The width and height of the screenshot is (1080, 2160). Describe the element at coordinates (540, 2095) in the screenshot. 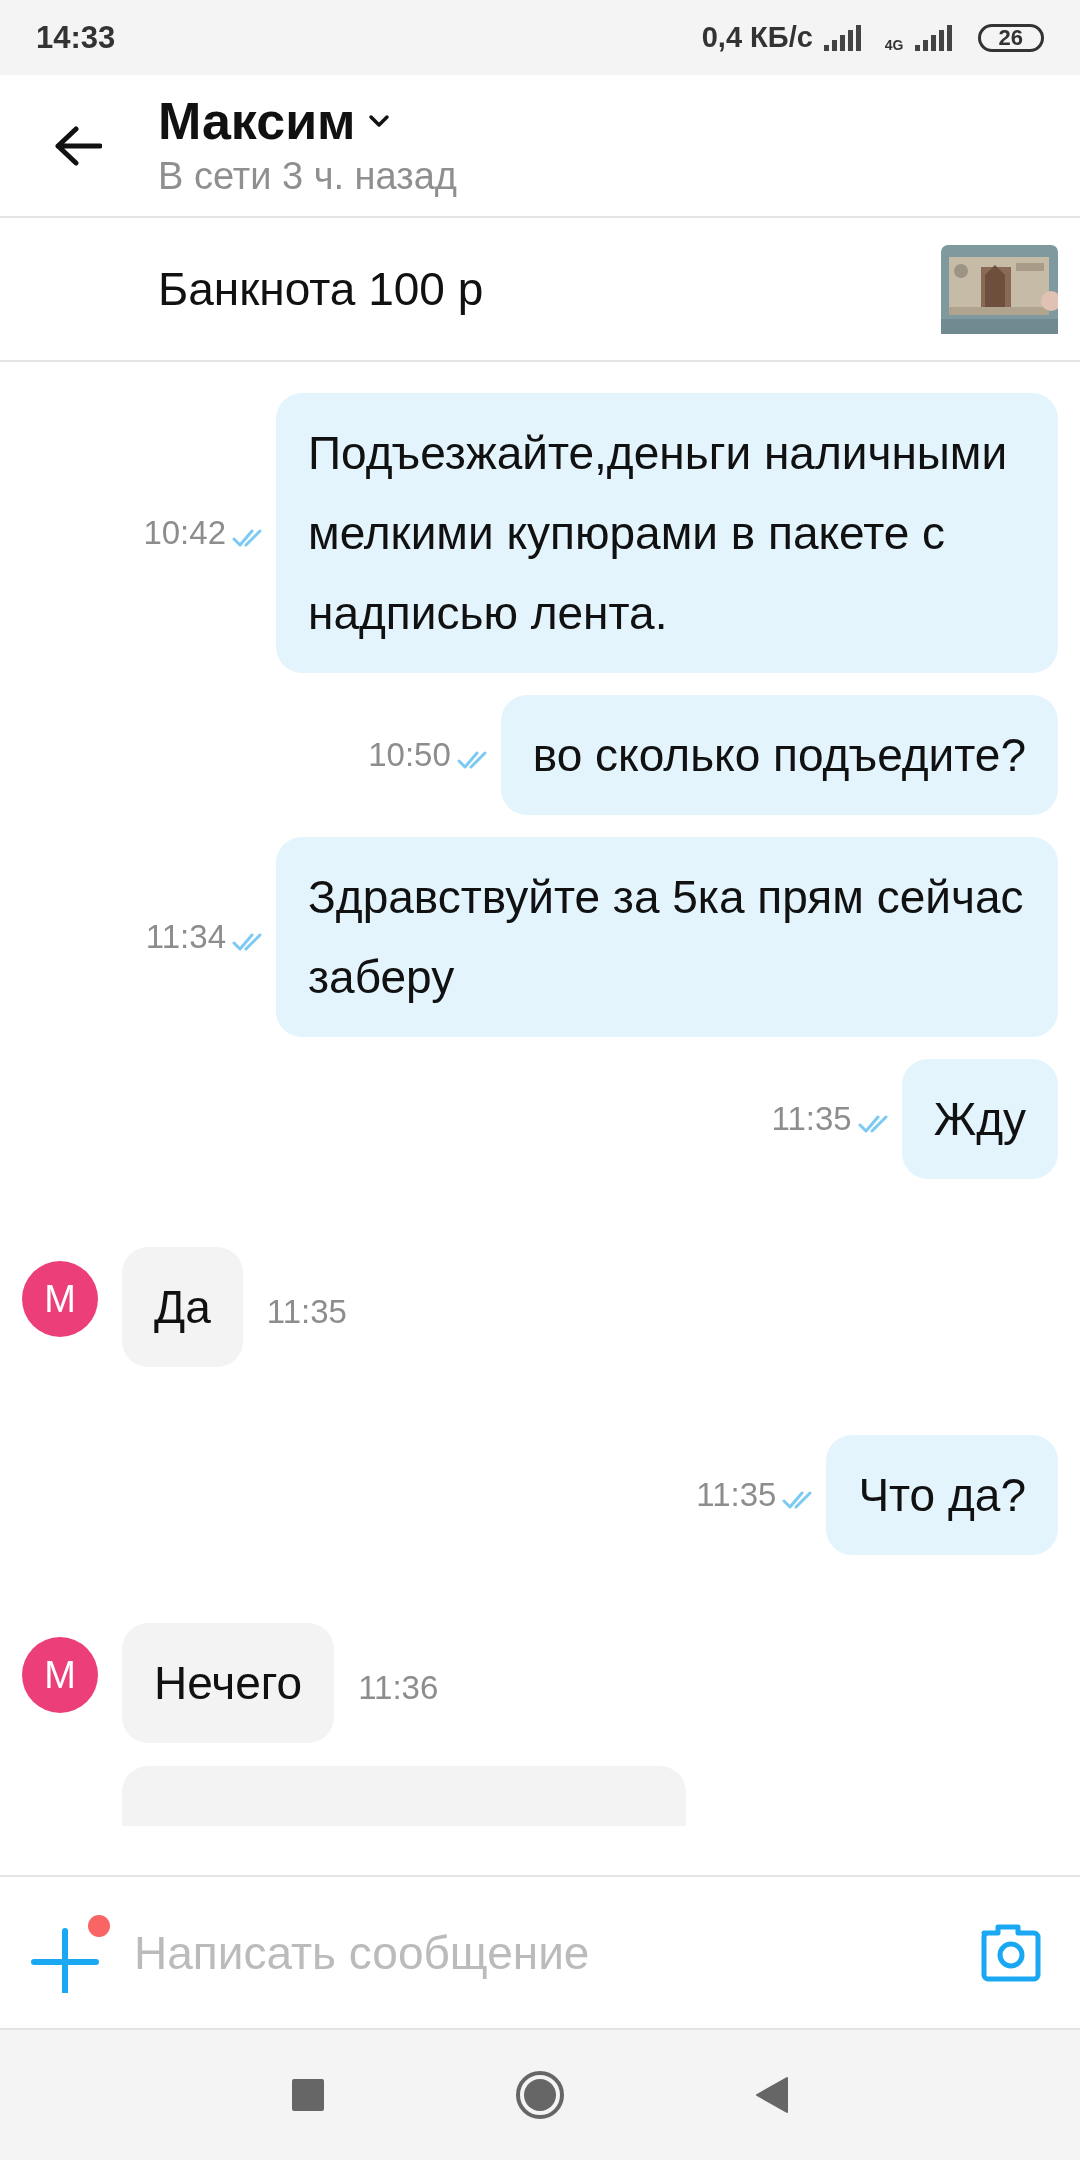

I see `home-icon` at that location.